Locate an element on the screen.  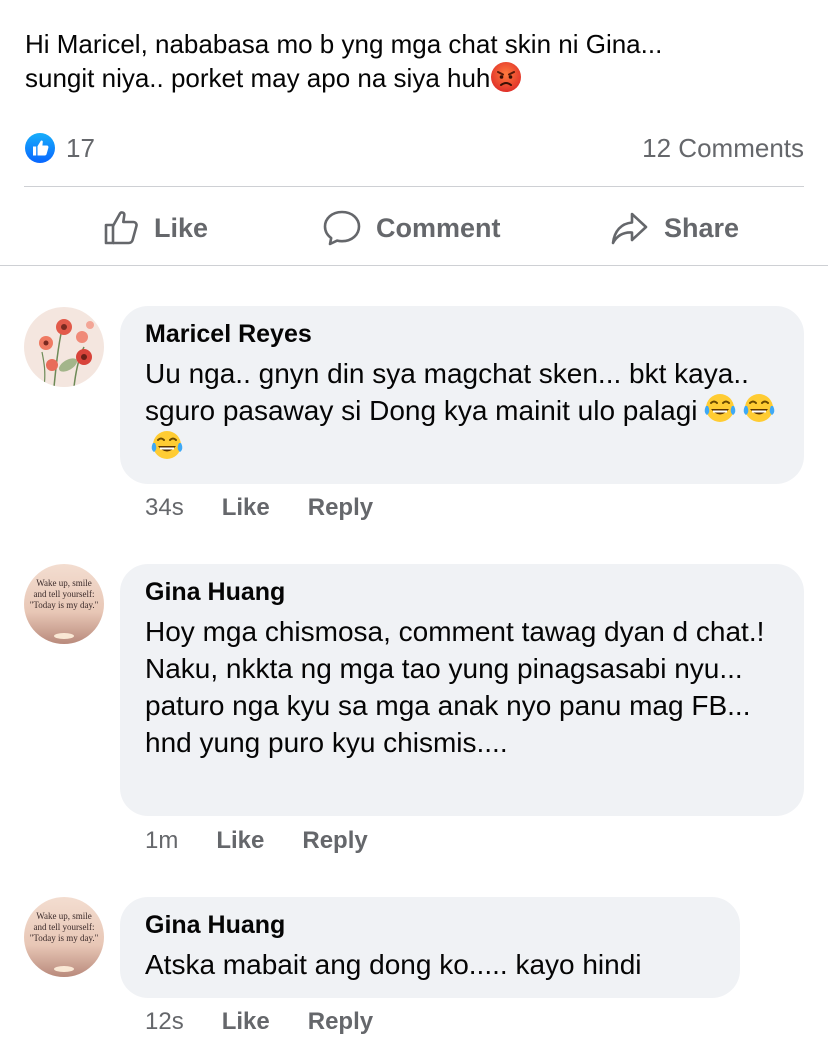
post-actions: Like Comment Share is located at coordinates (414, 228).